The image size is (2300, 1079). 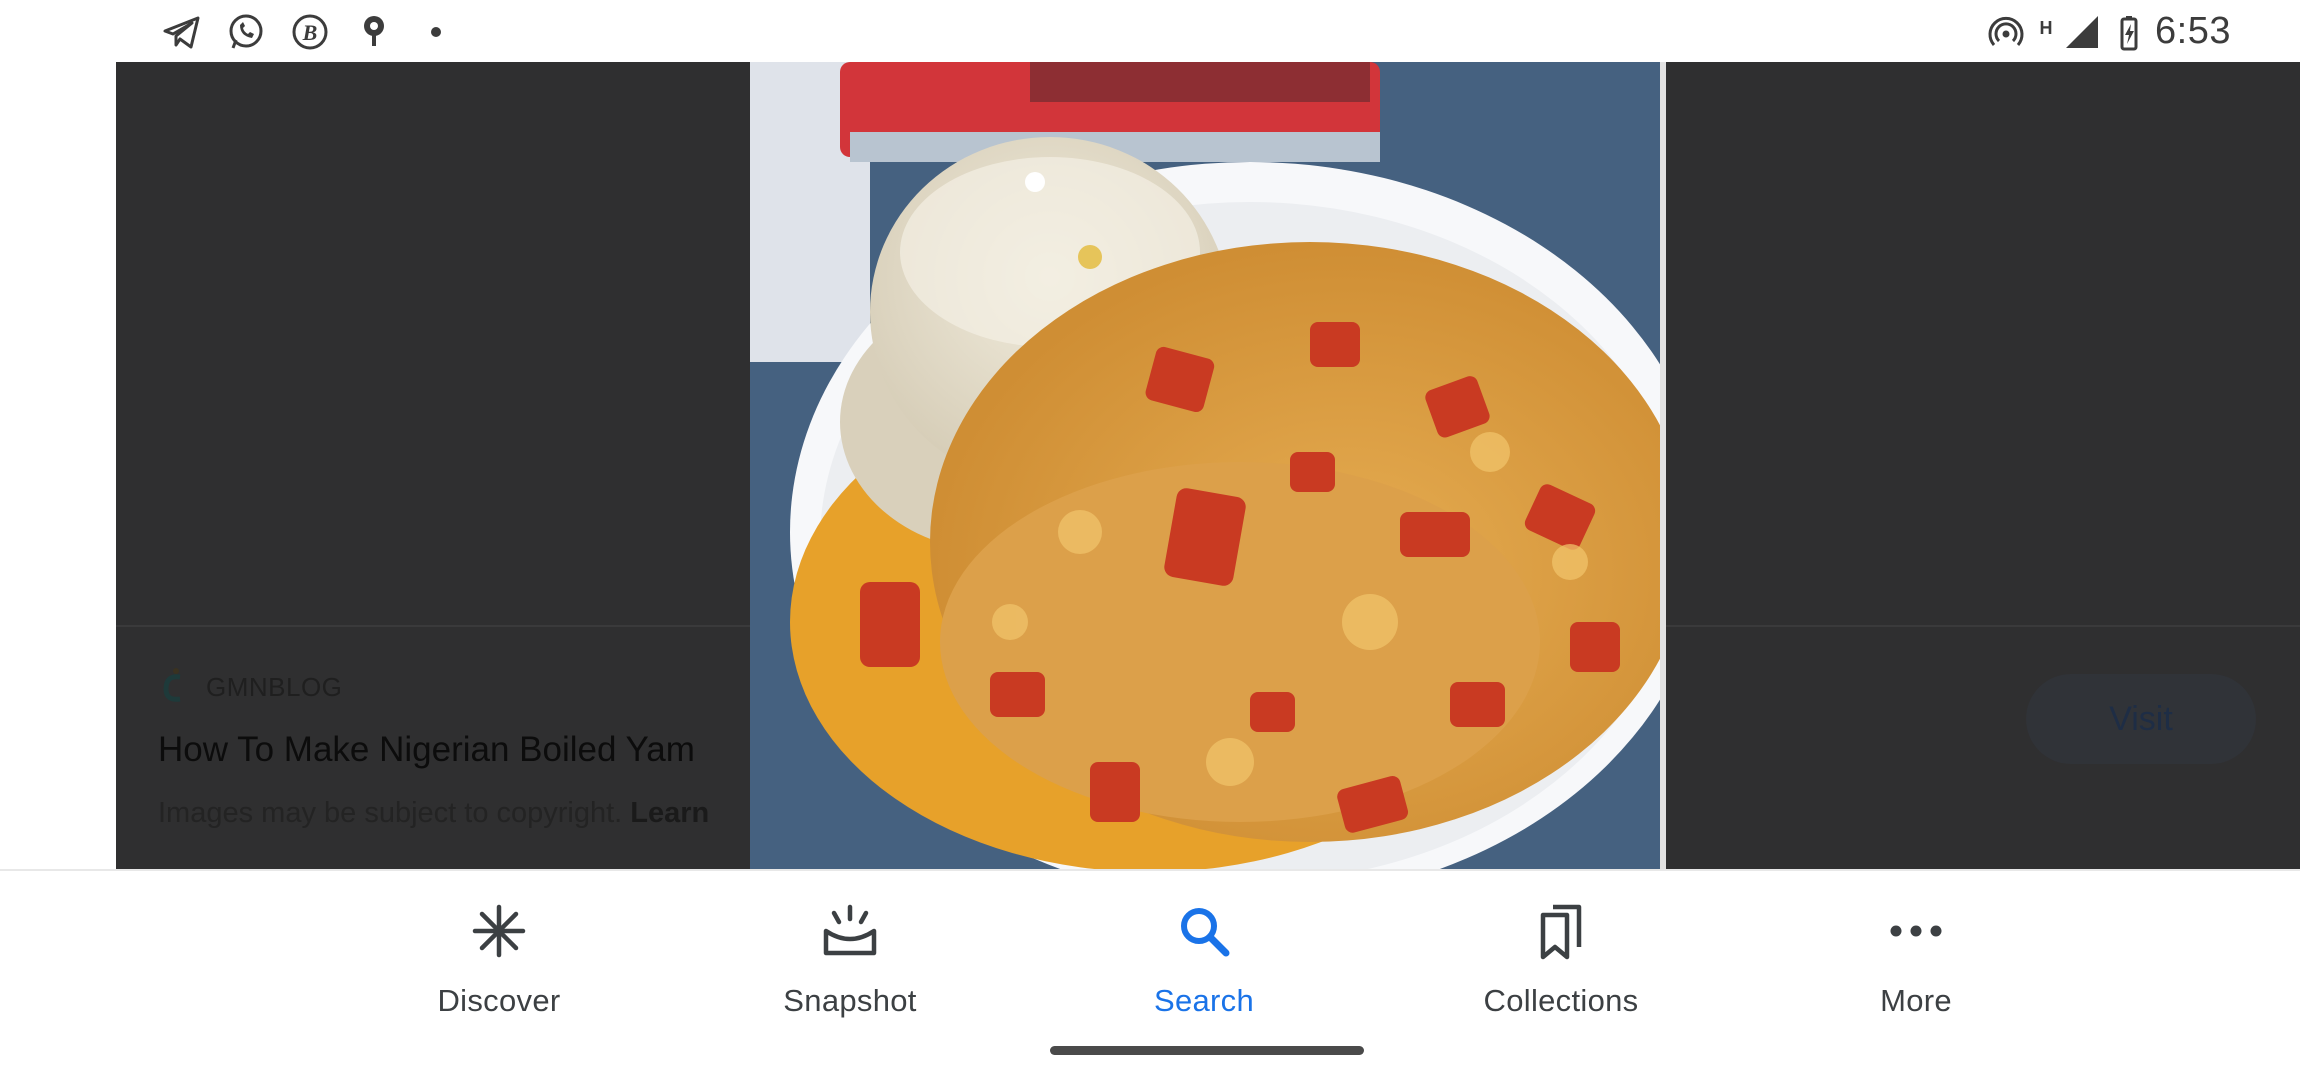 I want to click on location-pin-icon, so click(x=374, y=31).